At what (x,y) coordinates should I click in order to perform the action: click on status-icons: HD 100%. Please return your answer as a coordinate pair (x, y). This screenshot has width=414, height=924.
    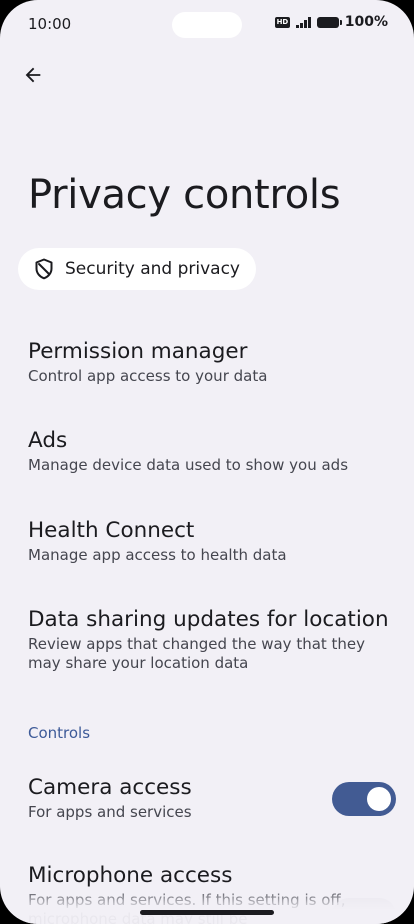
    Looking at the image, I should click on (331, 22).